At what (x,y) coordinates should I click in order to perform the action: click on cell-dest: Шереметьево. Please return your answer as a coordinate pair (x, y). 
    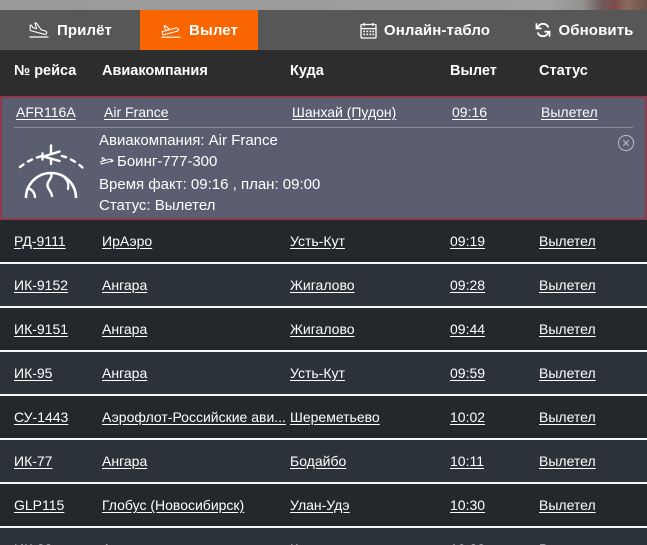
    Looking at the image, I should click on (367, 417).